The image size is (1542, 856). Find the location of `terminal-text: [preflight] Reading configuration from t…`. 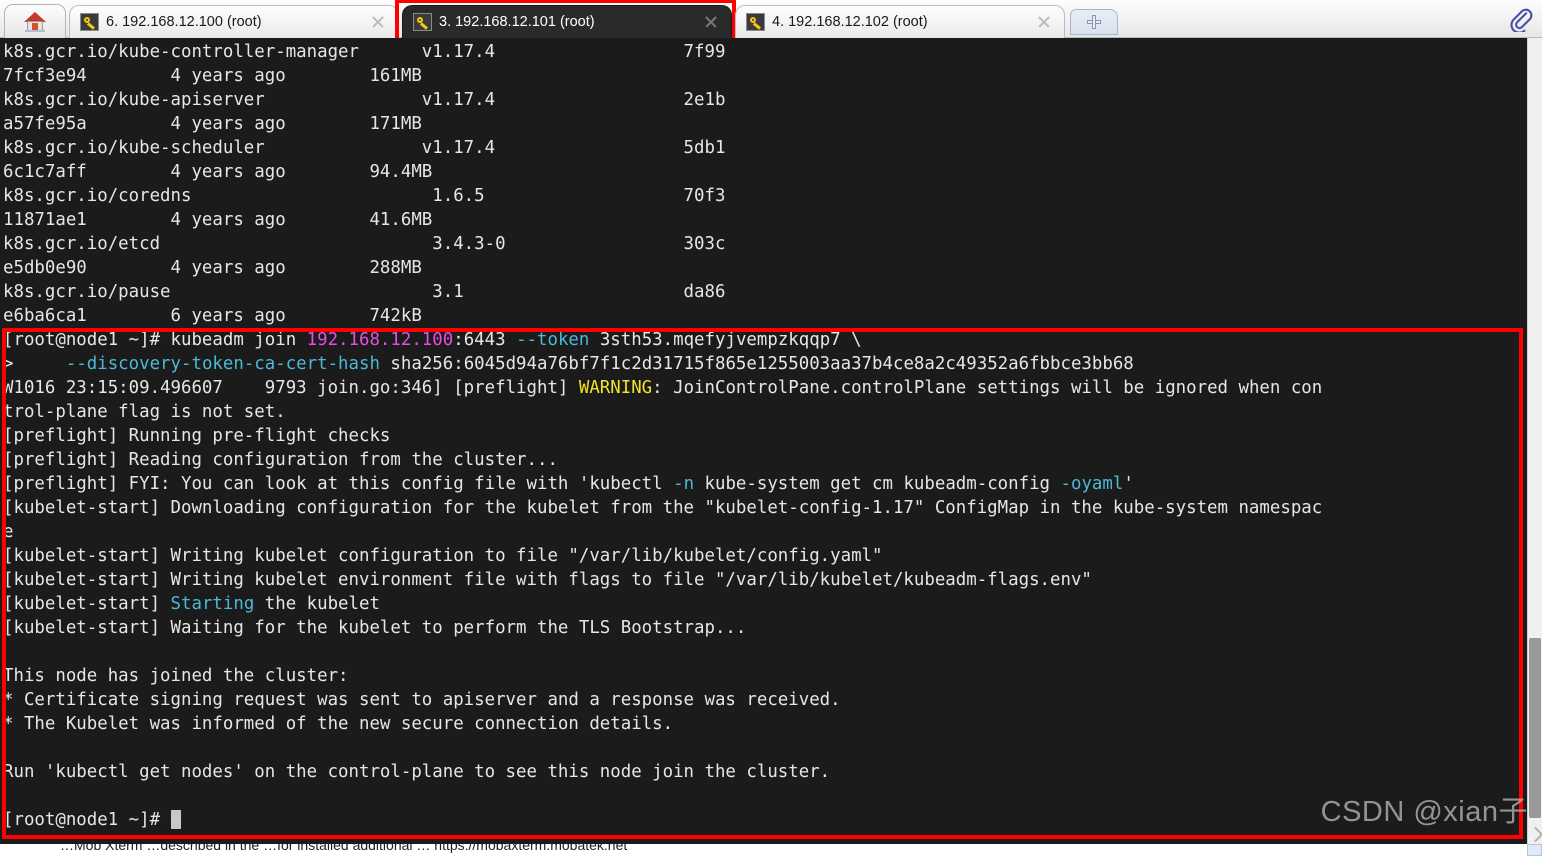

terminal-text: [preflight] Reading configuration from t… is located at coordinates (280, 460).